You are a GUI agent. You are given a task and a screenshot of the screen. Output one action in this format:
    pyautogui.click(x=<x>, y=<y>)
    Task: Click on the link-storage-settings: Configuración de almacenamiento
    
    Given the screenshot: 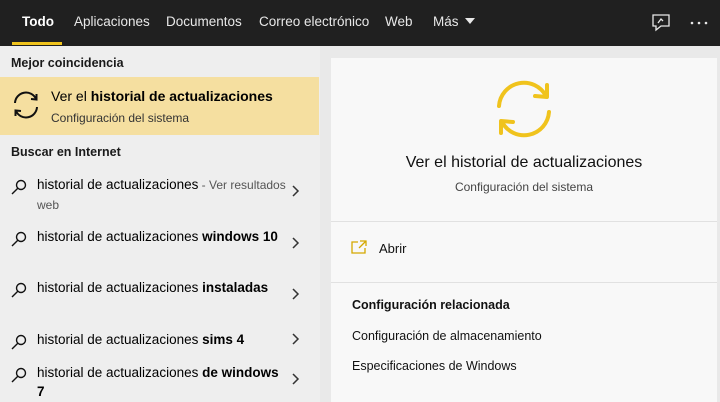 What is the action you would take?
    pyautogui.click(x=447, y=336)
    